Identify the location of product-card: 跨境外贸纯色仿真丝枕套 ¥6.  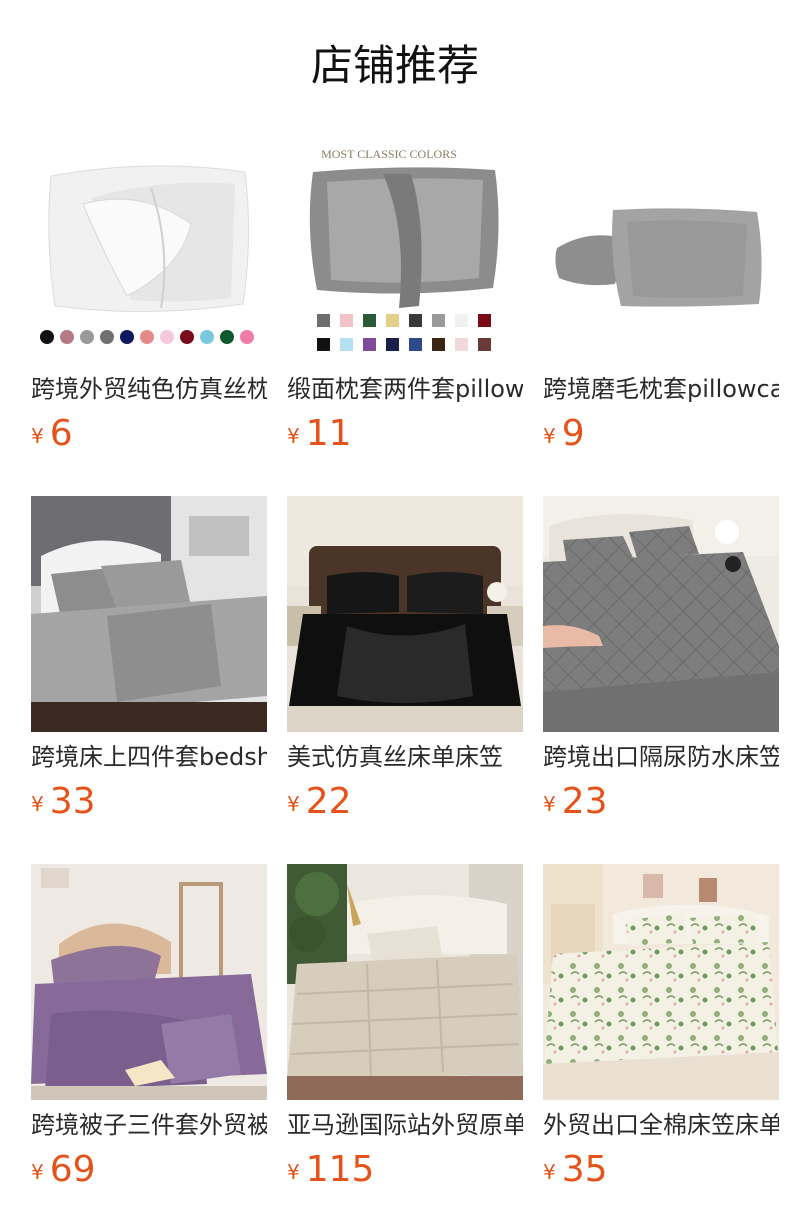
(149, 292).